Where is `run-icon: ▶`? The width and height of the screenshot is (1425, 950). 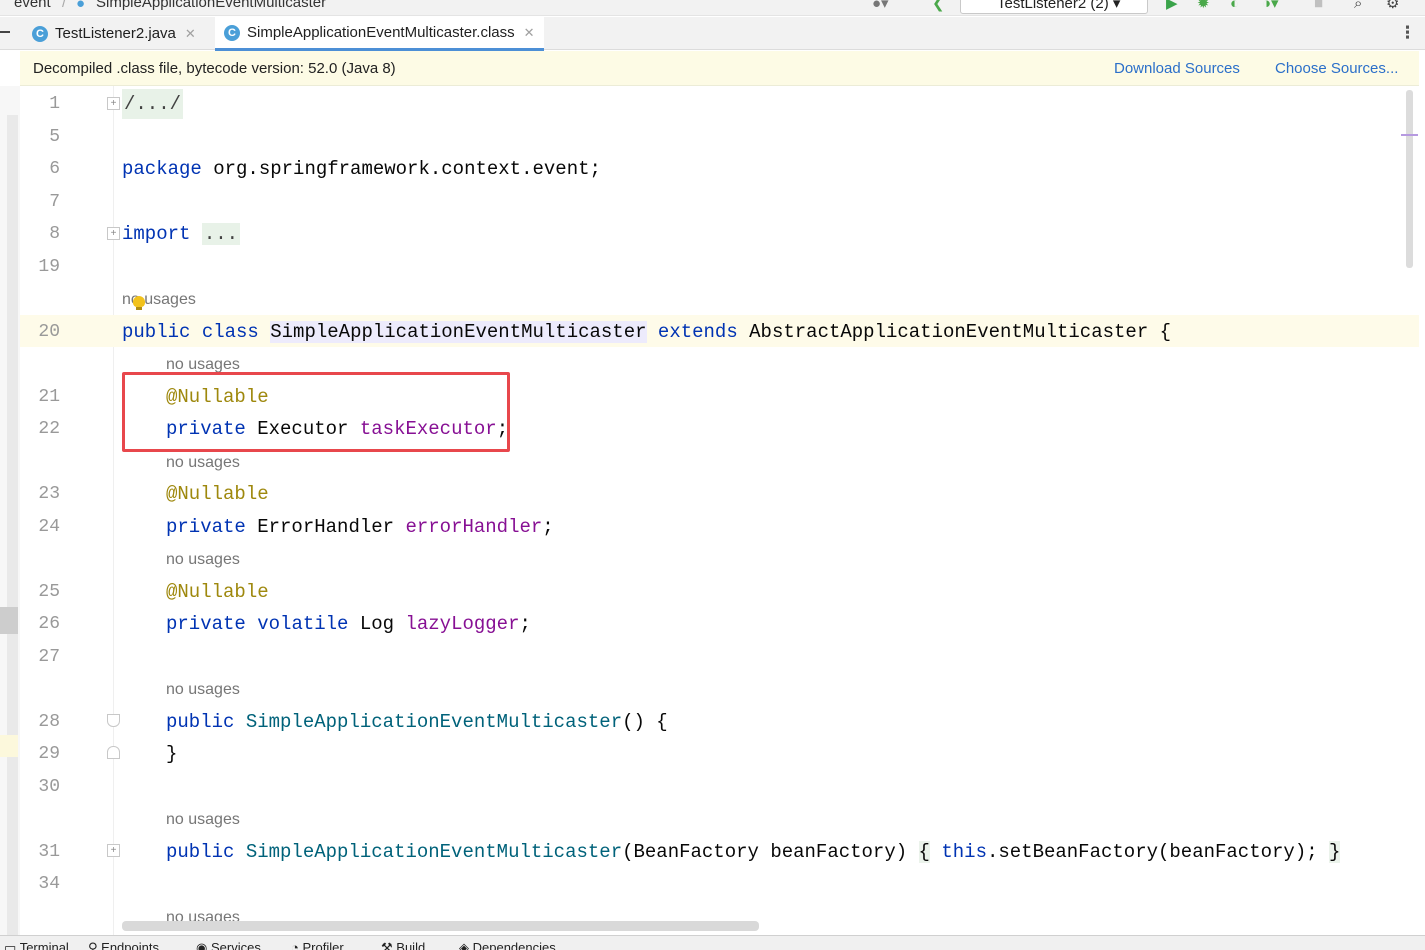
run-icon: ▶ is located at coordinates (1172, 7).